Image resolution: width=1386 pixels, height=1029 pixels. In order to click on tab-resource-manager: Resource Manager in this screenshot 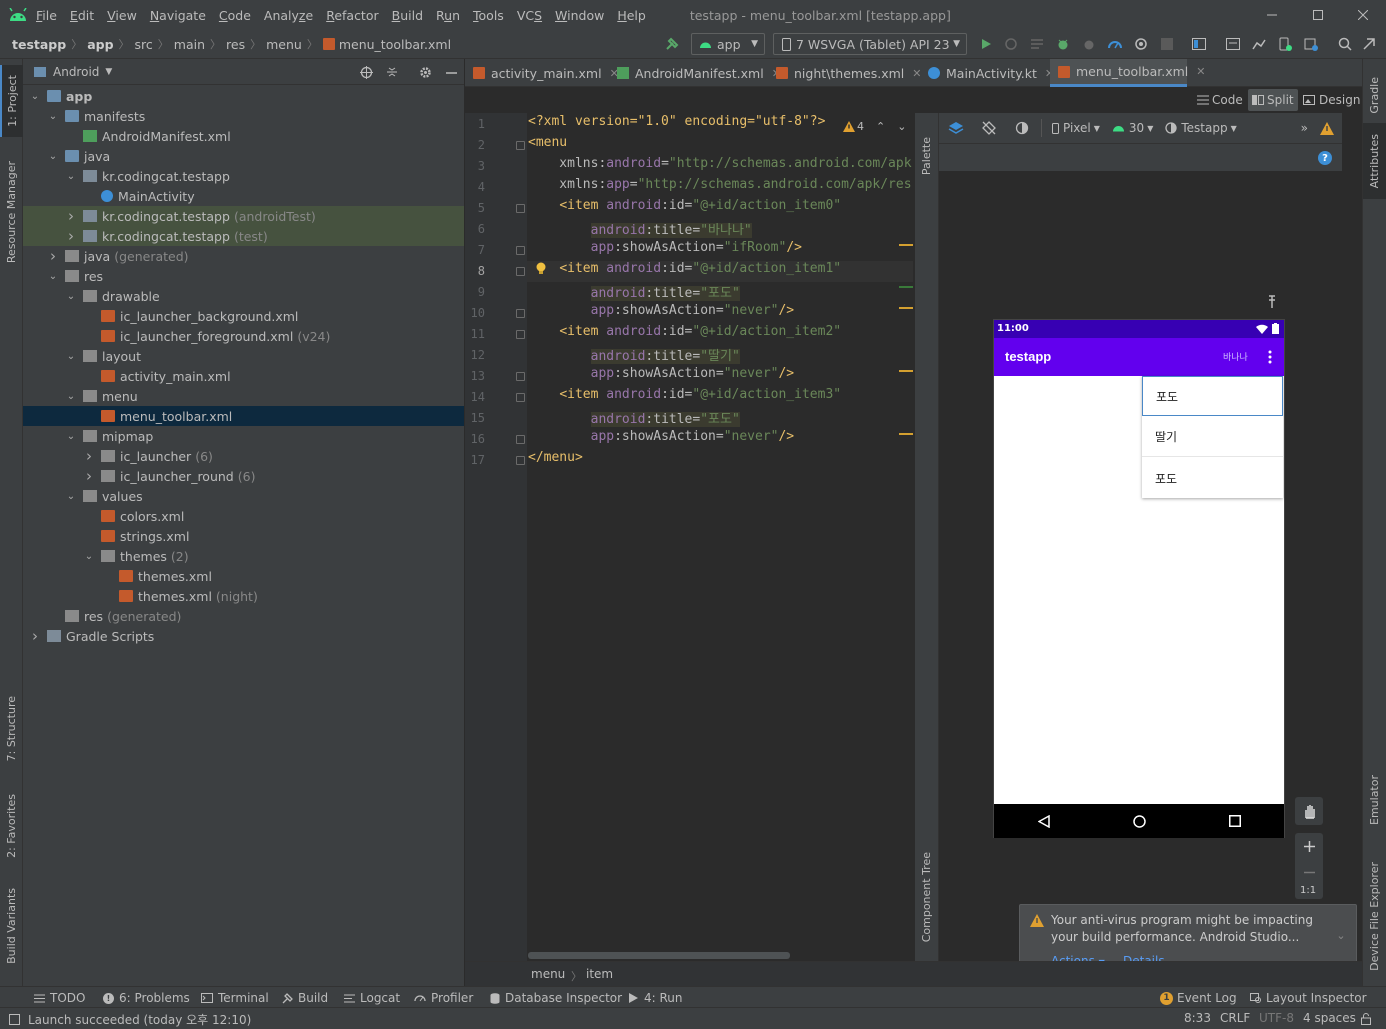, I will do `click(11, 212)`.